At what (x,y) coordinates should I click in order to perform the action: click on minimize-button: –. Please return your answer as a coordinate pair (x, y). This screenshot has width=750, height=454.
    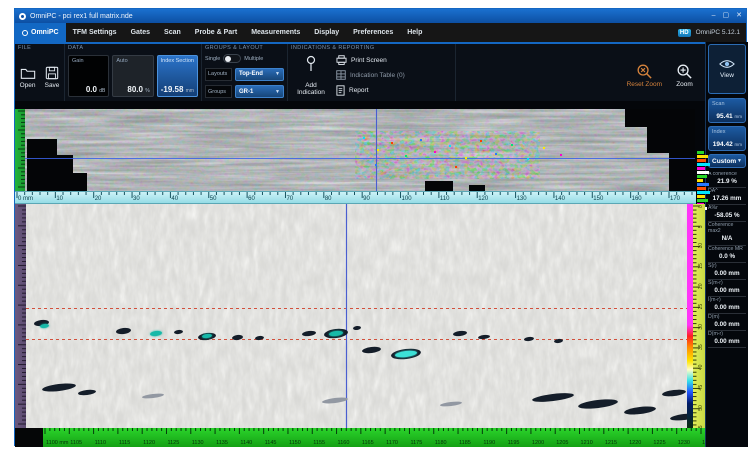
    Looking at the image, I should click on (714, 16).